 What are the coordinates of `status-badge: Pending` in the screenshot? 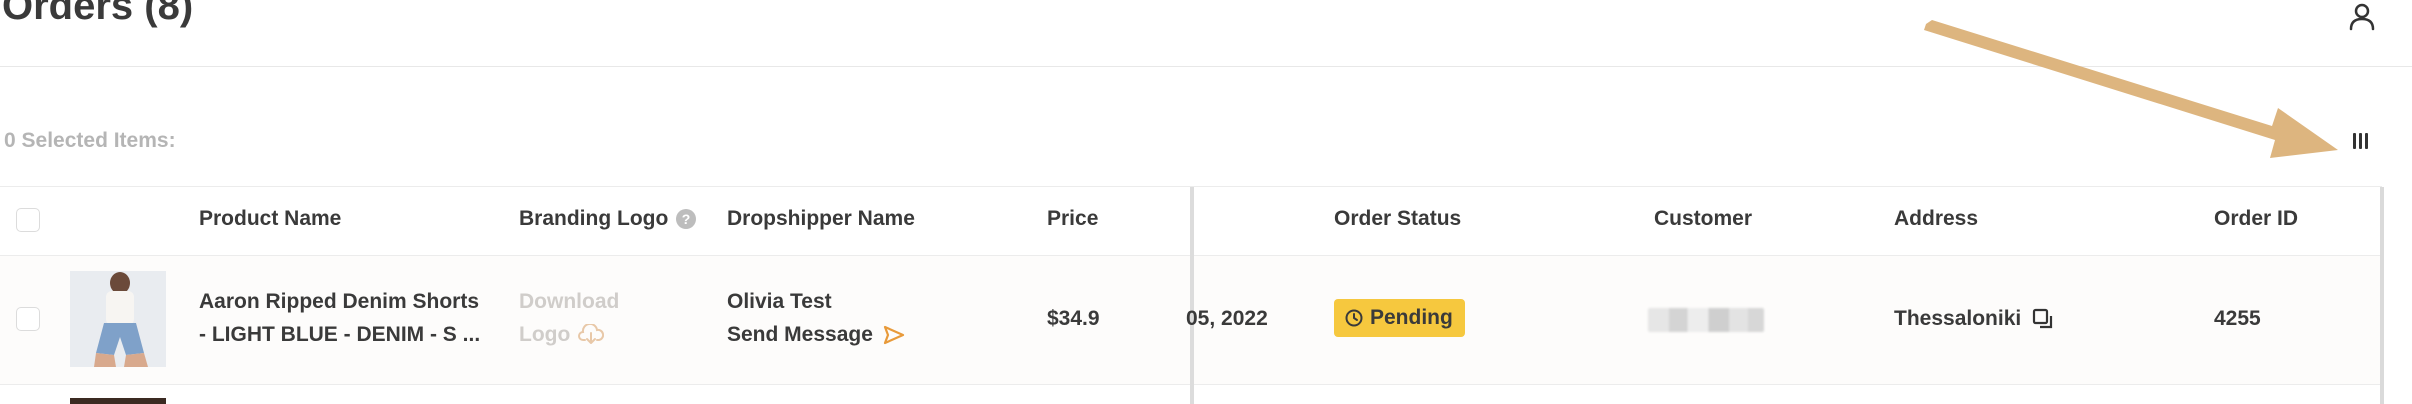 It's located at (1399, 318).